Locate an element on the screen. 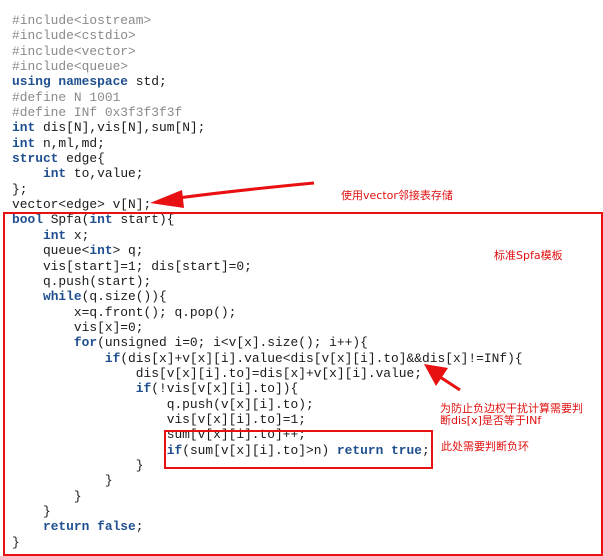 This screenshot has width=603, height=556. vector-note: 使用vector邻接表存储 is located at coordinates (397, 195).